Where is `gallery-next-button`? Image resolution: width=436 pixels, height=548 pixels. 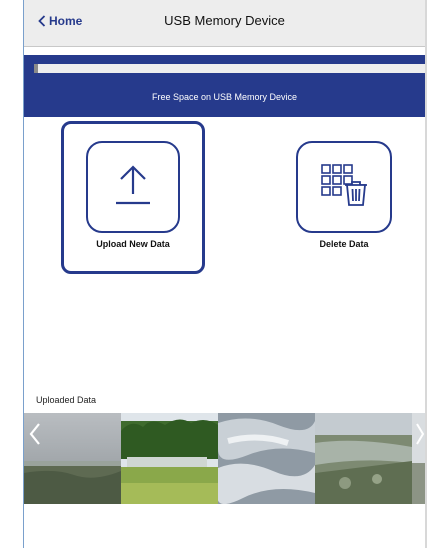 gallery-next-button is located at coordinates (420, 434).